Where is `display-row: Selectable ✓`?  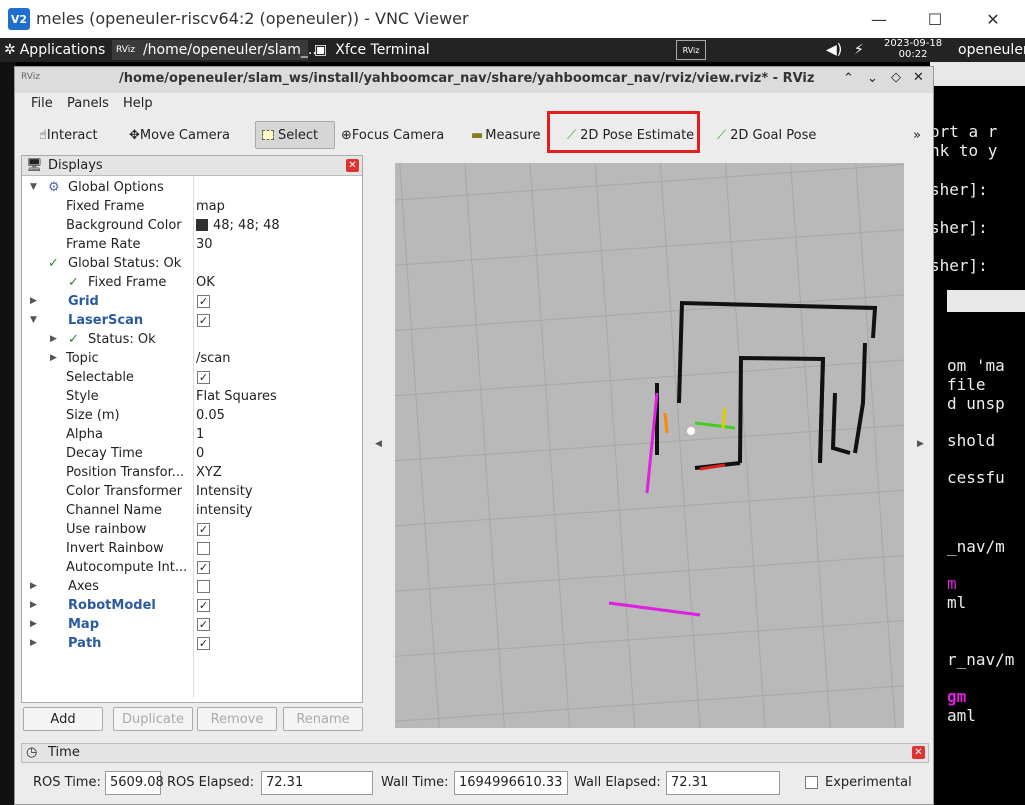
display-row: Selectable ✓ is located at coordinates (192, 377).